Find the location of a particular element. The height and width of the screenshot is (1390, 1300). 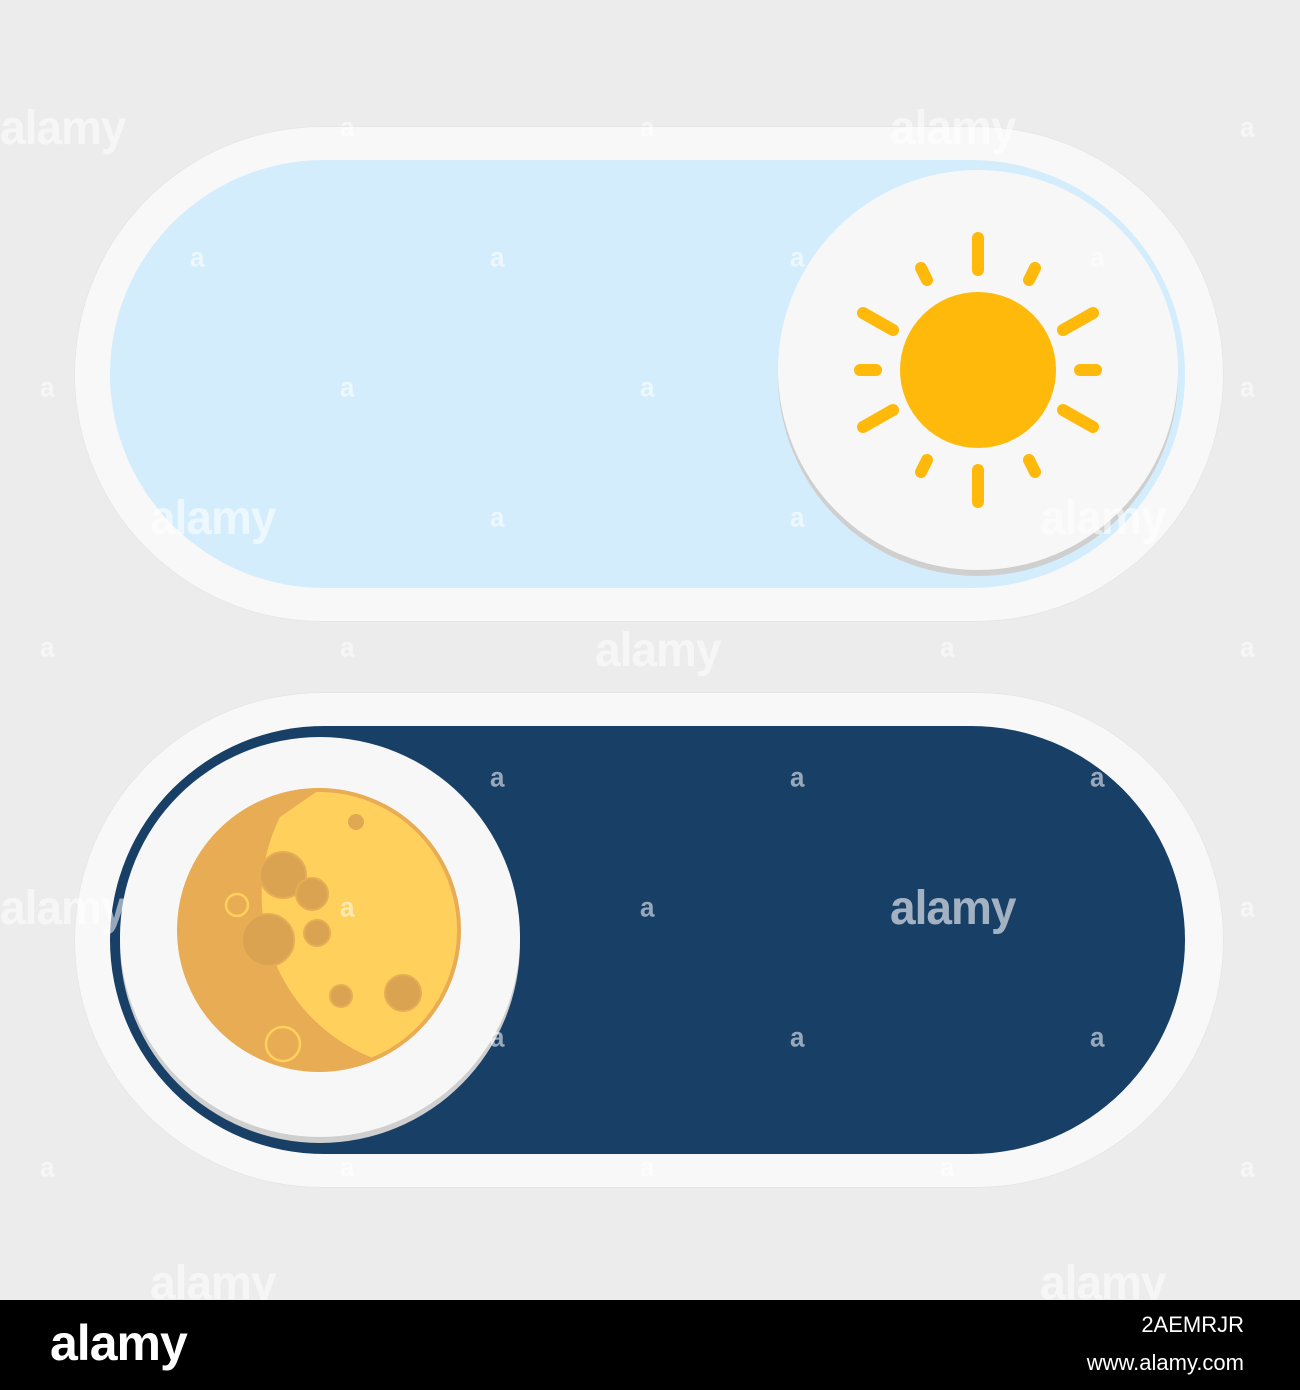

moon-icon is located at coordinates (319, 930).